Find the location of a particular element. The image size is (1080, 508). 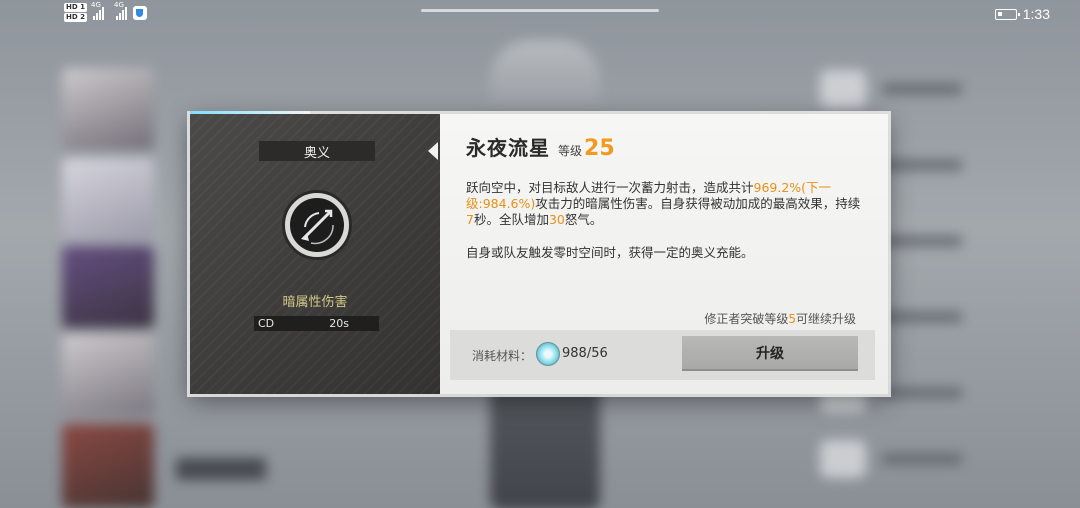

status-bar: HD 1 HD 2 4G 4G 1:33 is located at coordinates (540, 15).